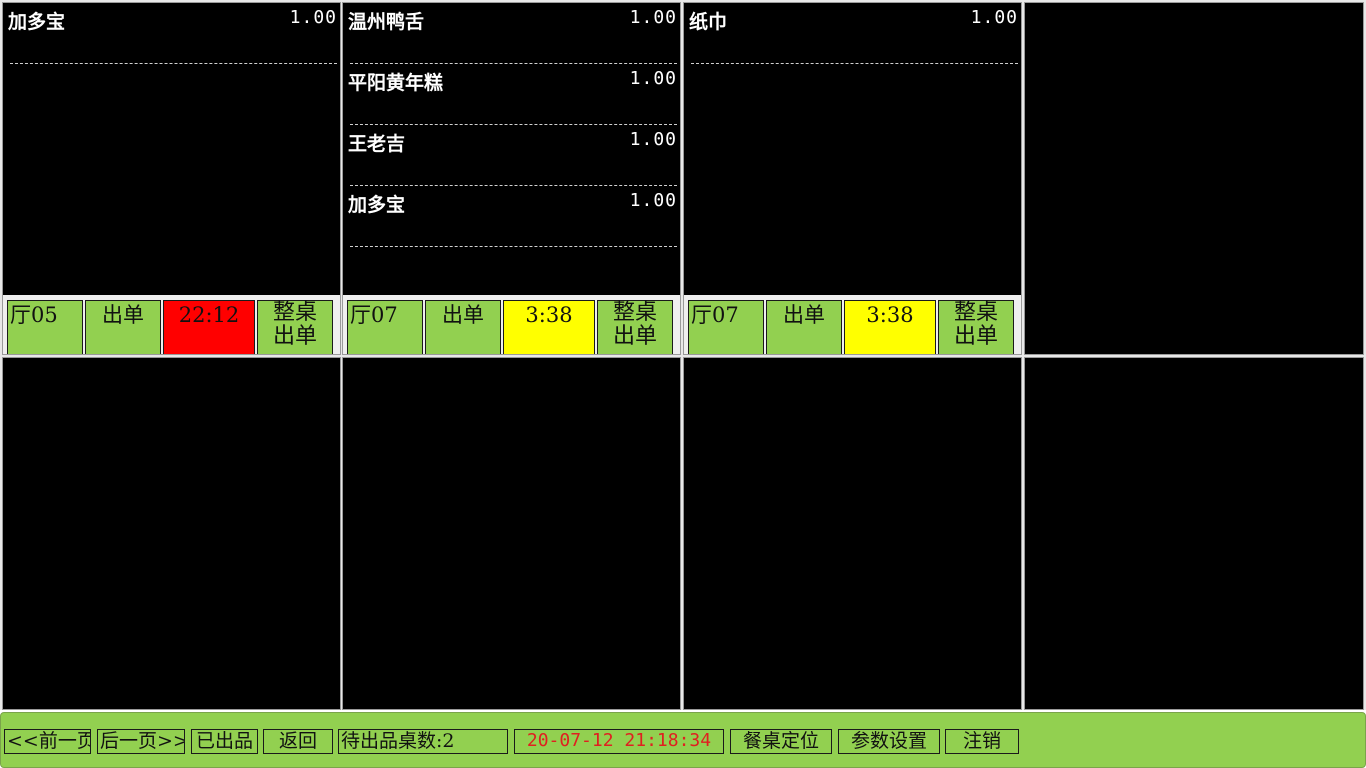 The image size is (1366, 768). I want to click on order-item: 纸巾 1.00, so click(852, 33).